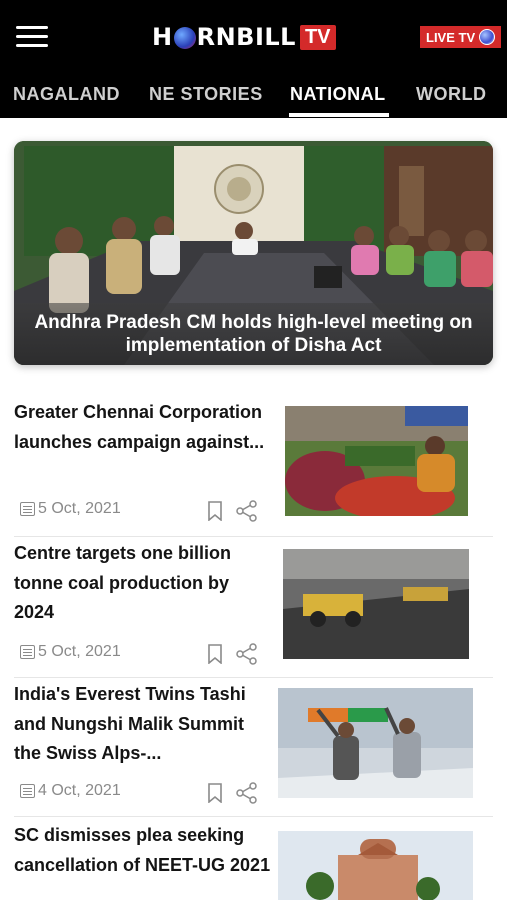 The height and width of the screenshot is (900, 507). I want to click on article-meta: 4 Oct, 2021, so click(70, 791).